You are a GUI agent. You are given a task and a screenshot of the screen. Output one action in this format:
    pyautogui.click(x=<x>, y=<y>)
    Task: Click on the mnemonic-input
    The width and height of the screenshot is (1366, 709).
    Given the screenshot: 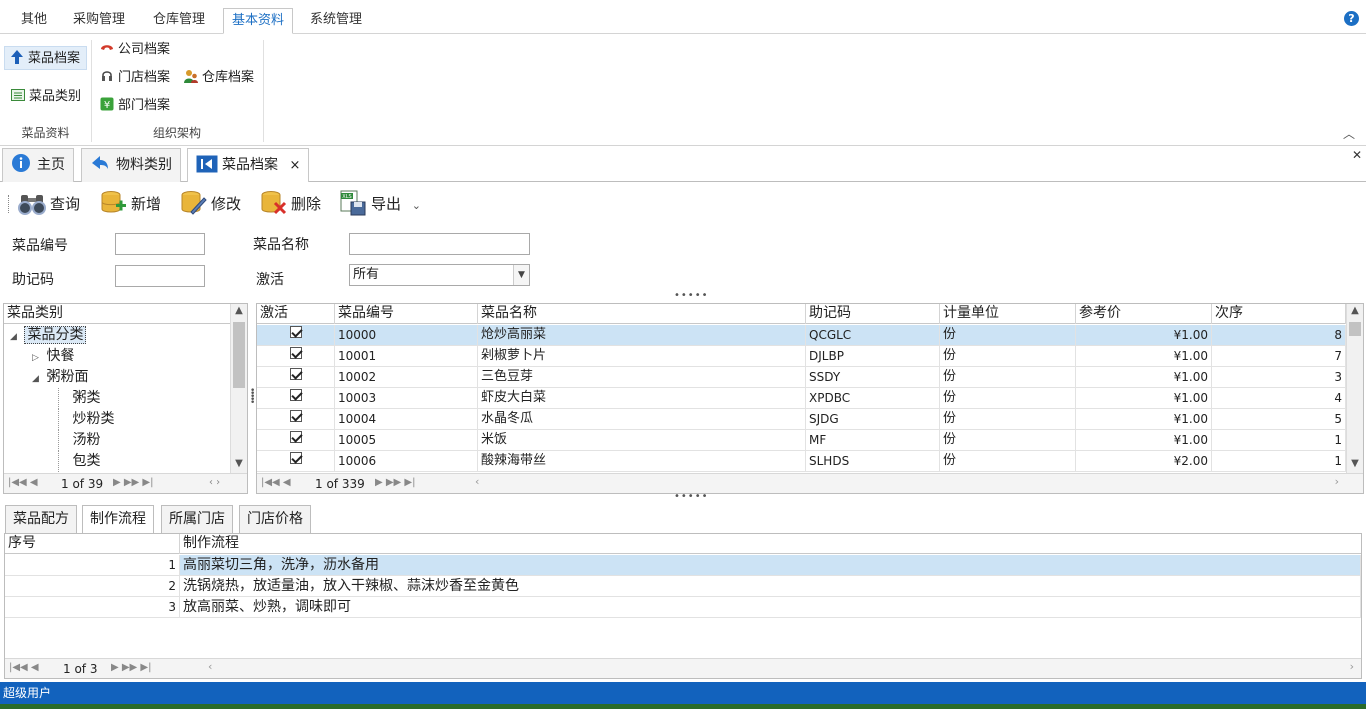 What is the action you would take?
    pyautogui.click(x=160, y=276)
    